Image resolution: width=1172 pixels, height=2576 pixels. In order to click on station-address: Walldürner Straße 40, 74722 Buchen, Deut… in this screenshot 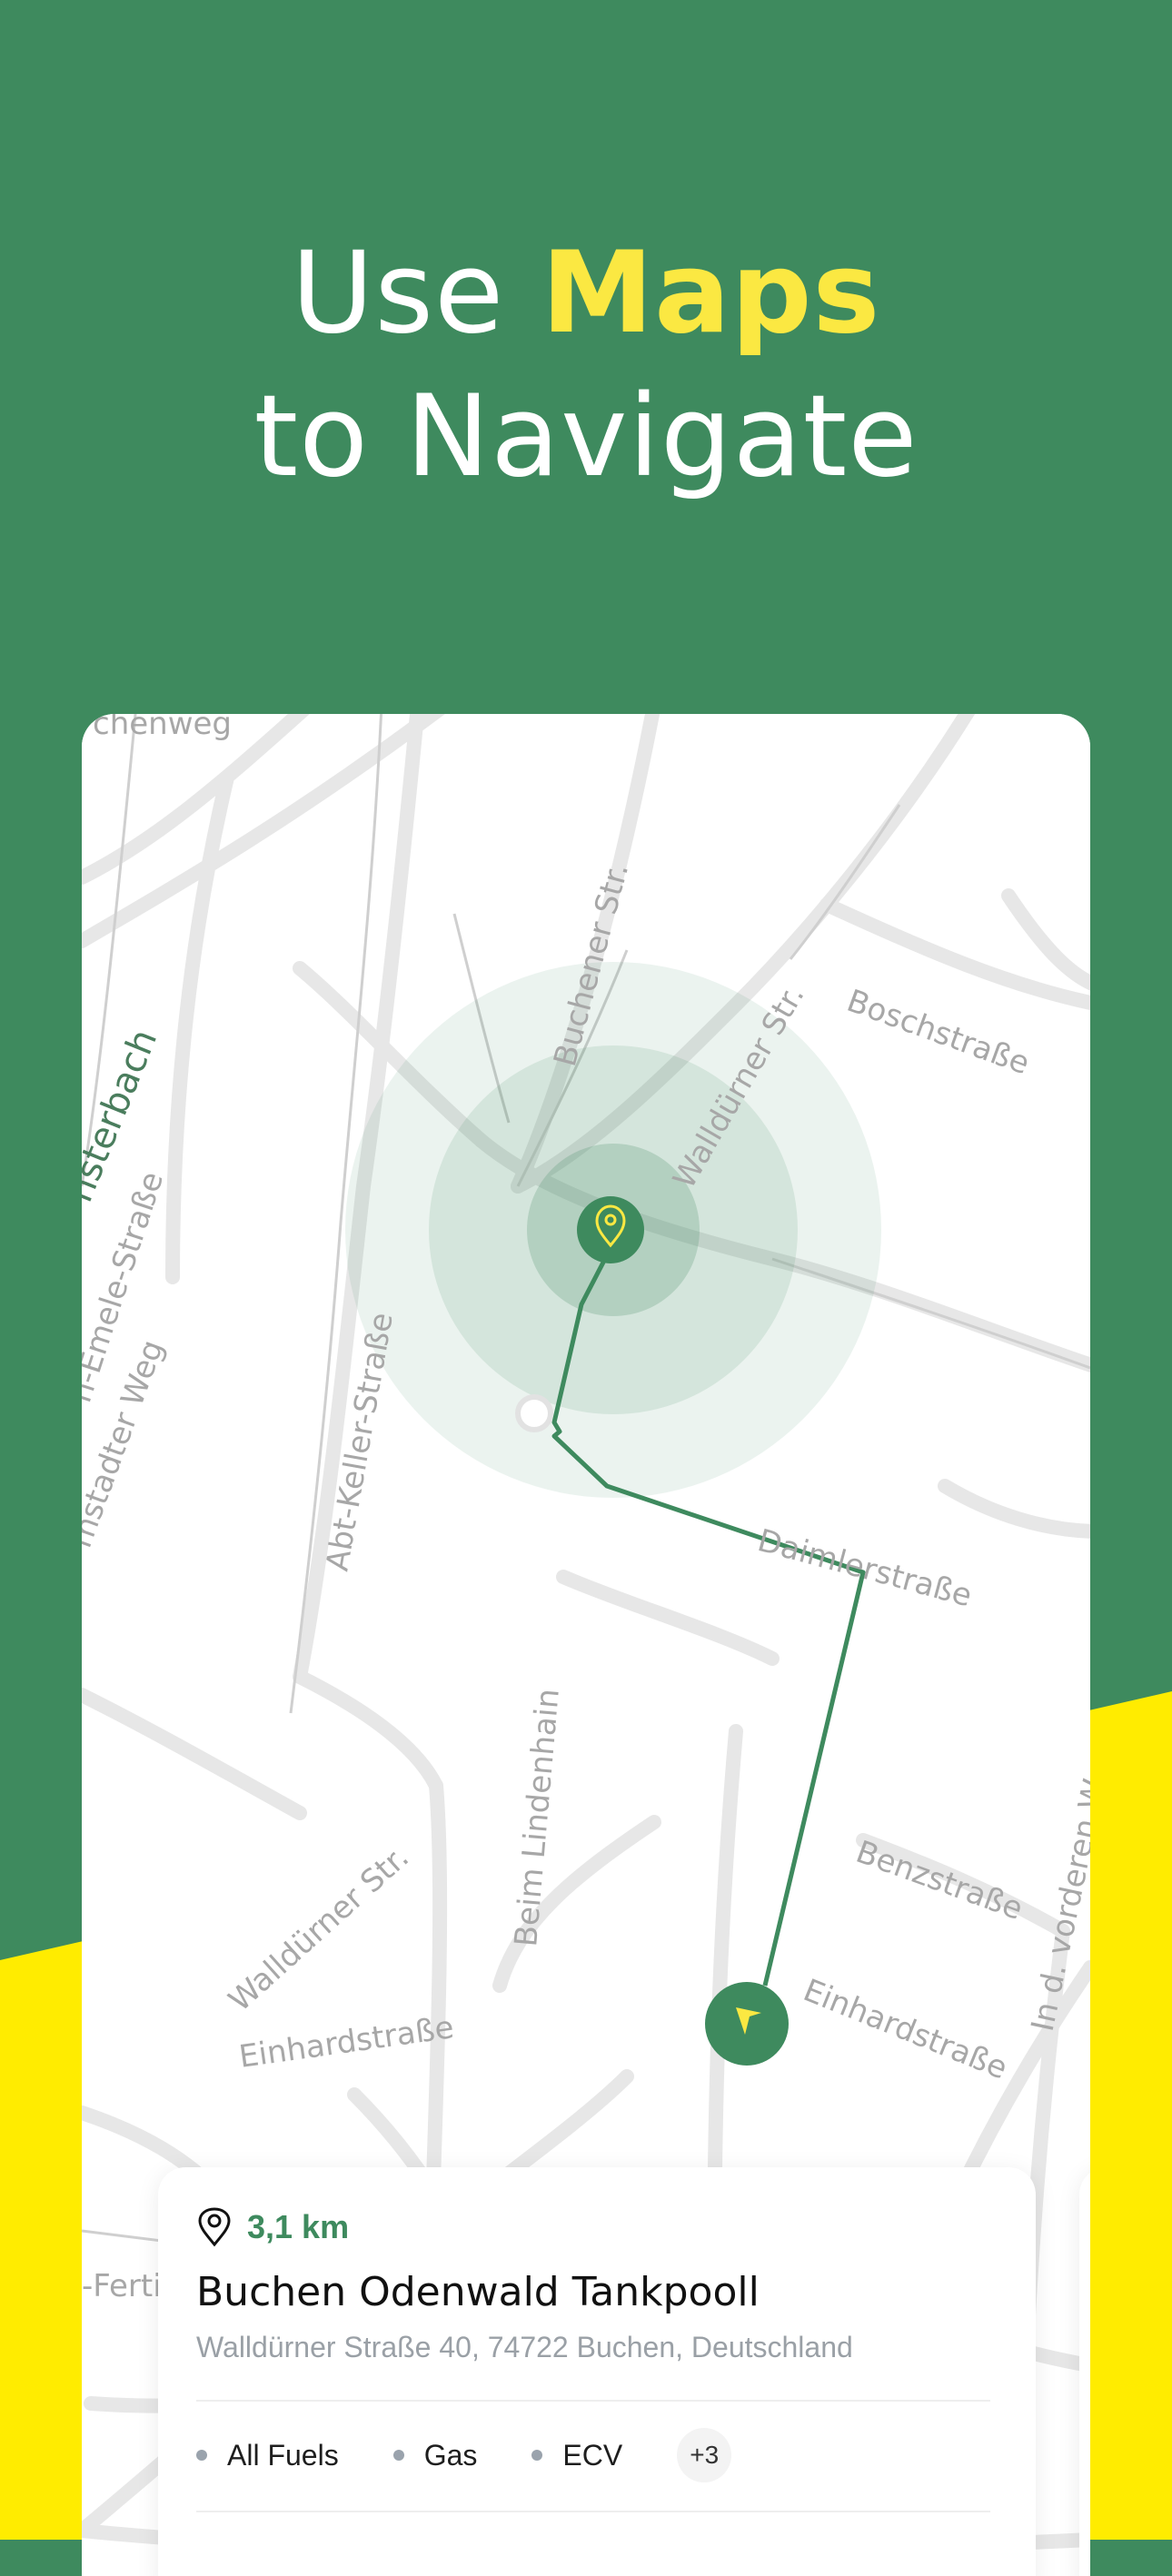, I will do `click(524, 2347)`.